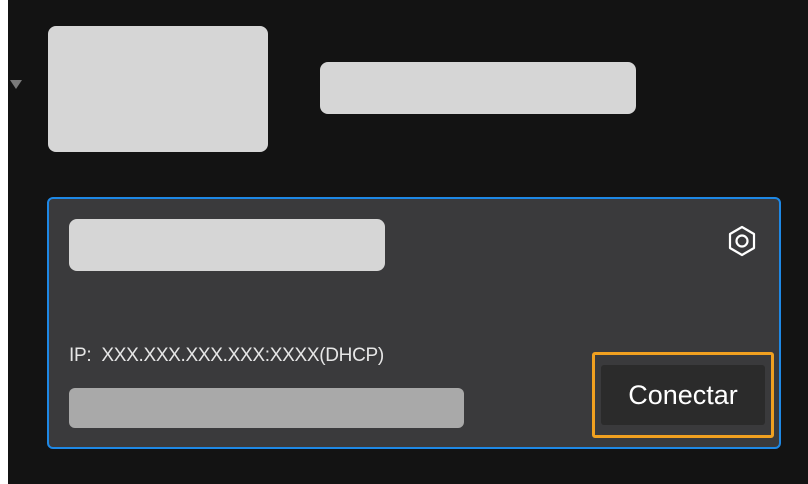 Image resolution: width=808 pixels, height=484 pixels. I want to click on card-subtitle-placeholder, so click(266, 408).